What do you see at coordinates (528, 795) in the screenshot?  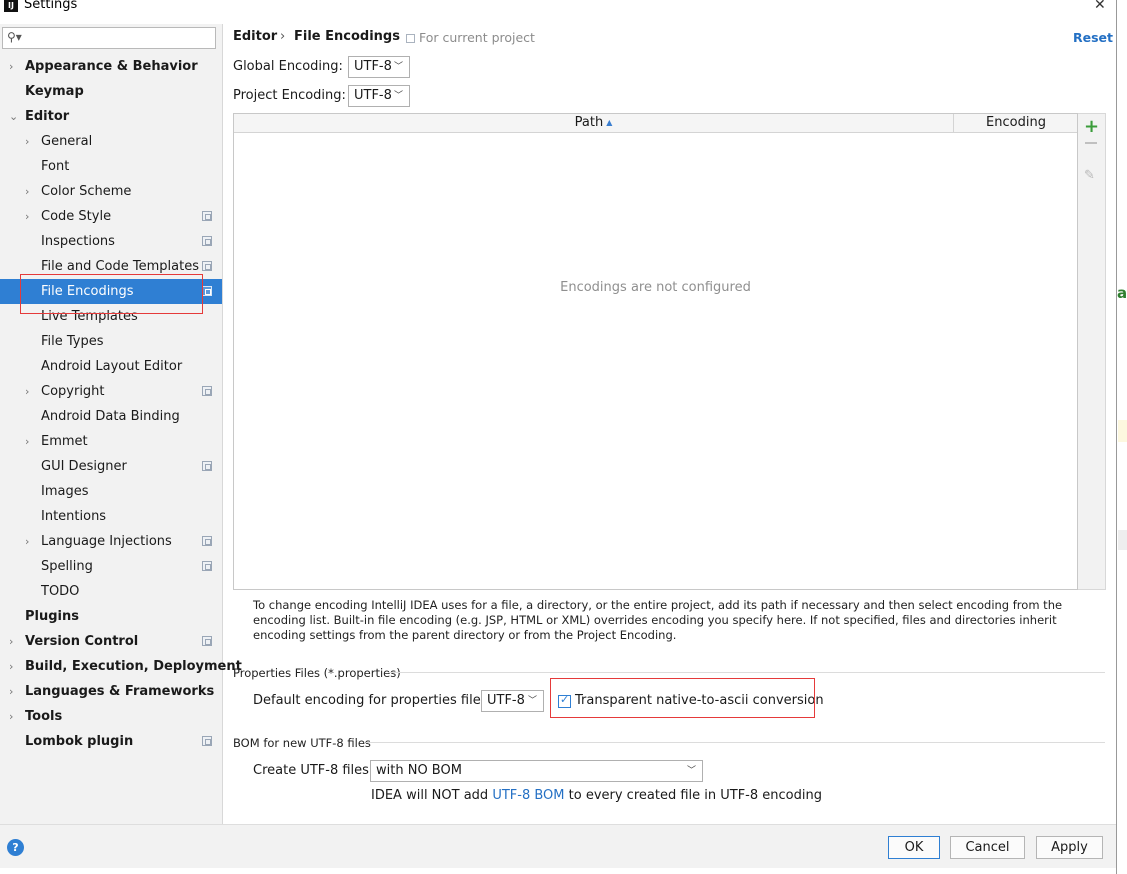 I see `utf8-bom-link: UTF-8 BOM` at bounding box center [528, 795].